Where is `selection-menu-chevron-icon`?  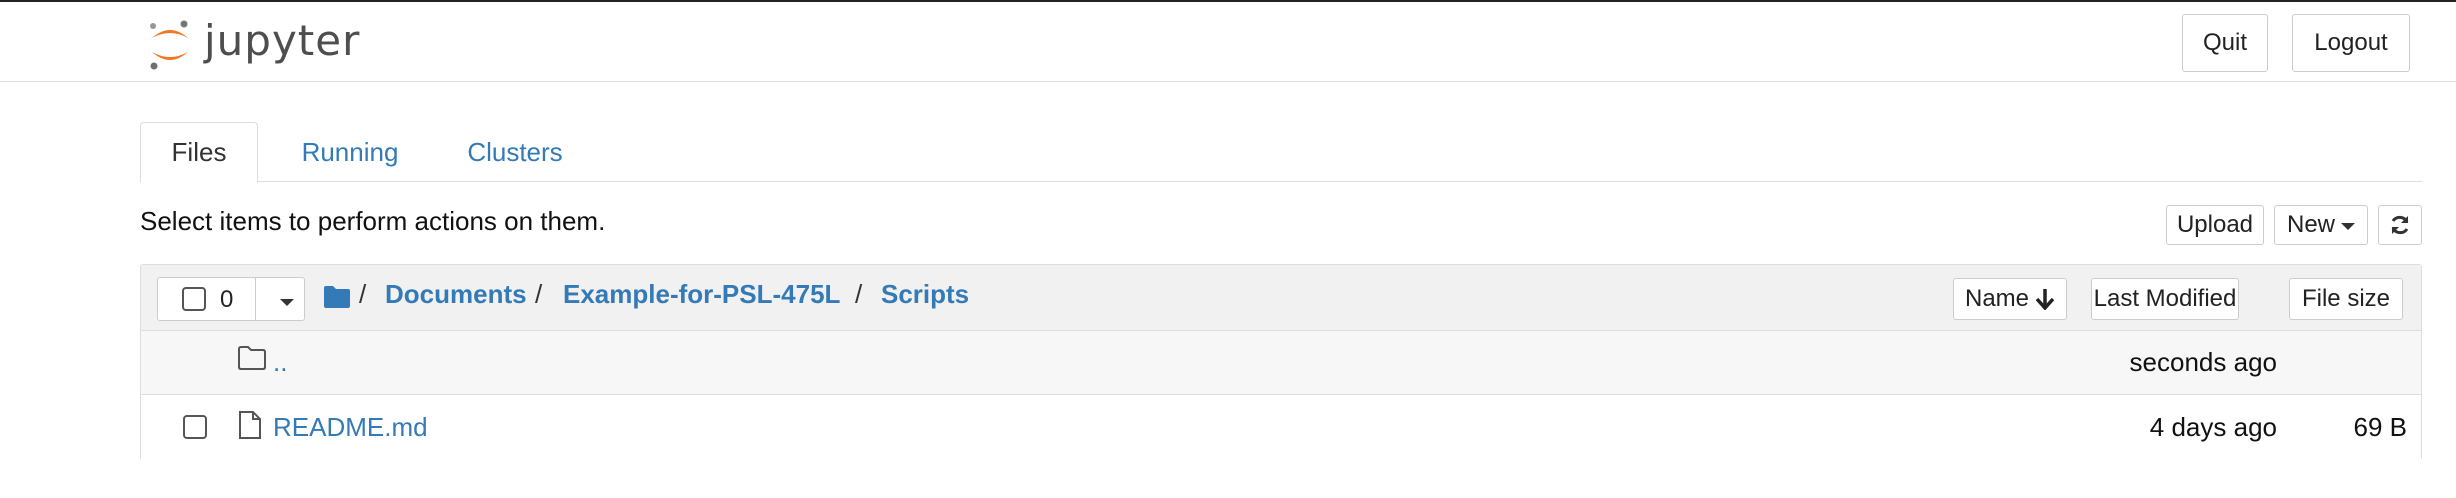 selection-menu-chevron-icon is located at coordinates (287, 302).